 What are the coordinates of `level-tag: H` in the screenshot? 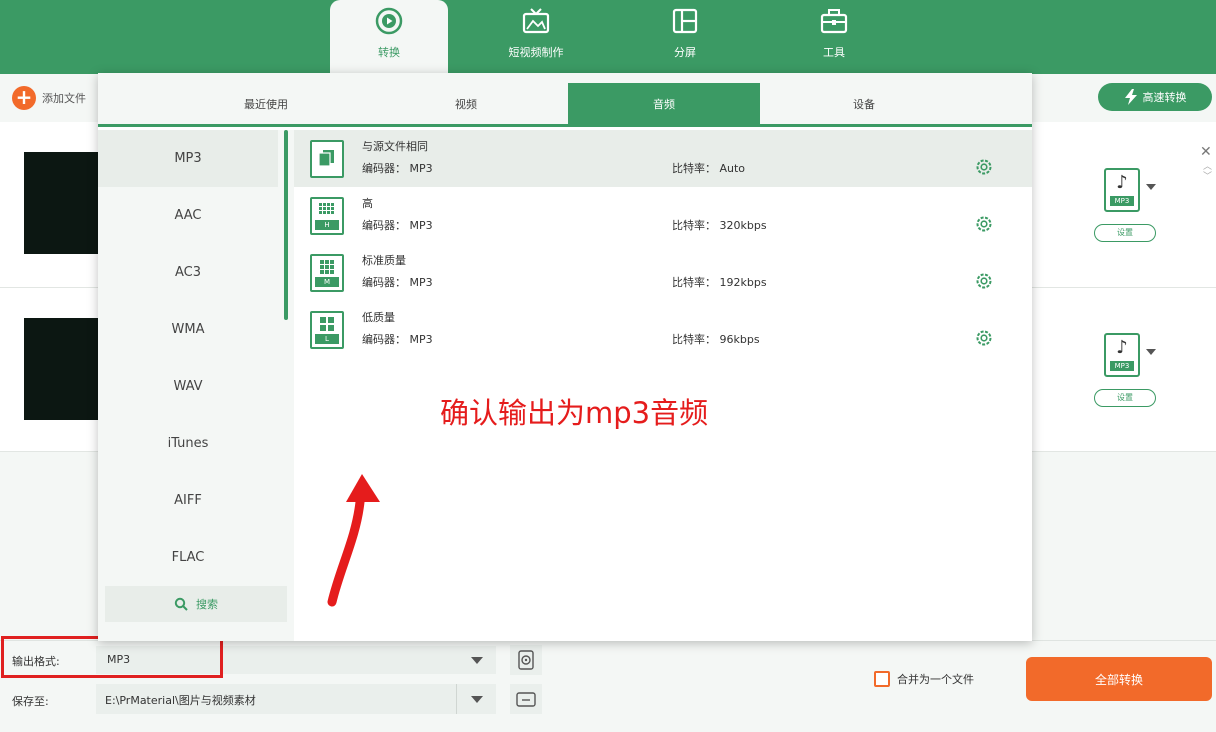 It's located at (327, 225).